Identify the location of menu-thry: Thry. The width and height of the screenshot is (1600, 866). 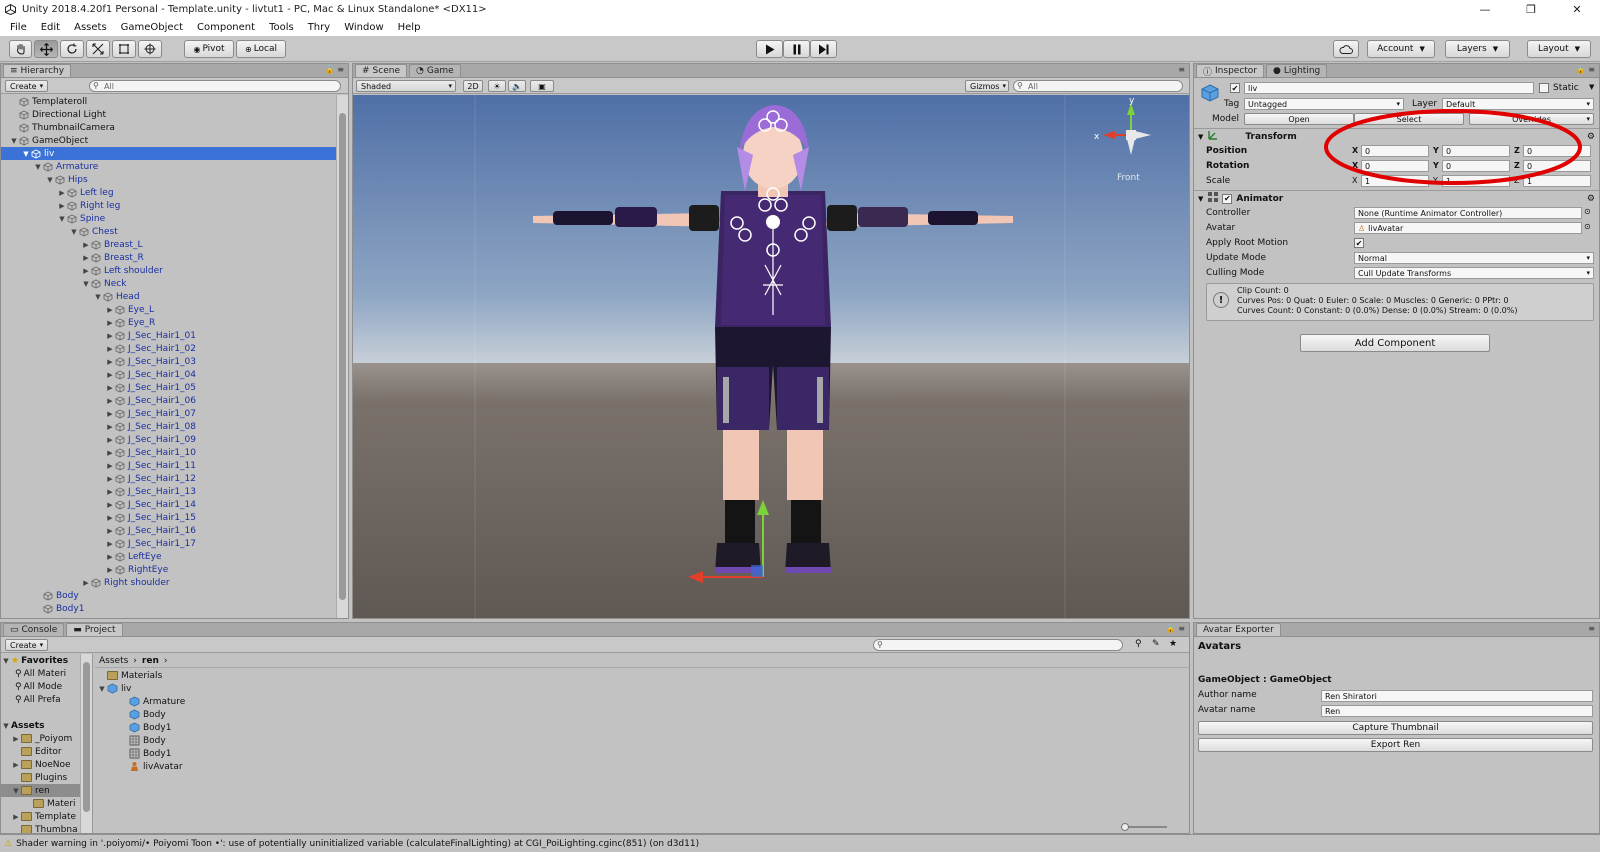
(319, 27).